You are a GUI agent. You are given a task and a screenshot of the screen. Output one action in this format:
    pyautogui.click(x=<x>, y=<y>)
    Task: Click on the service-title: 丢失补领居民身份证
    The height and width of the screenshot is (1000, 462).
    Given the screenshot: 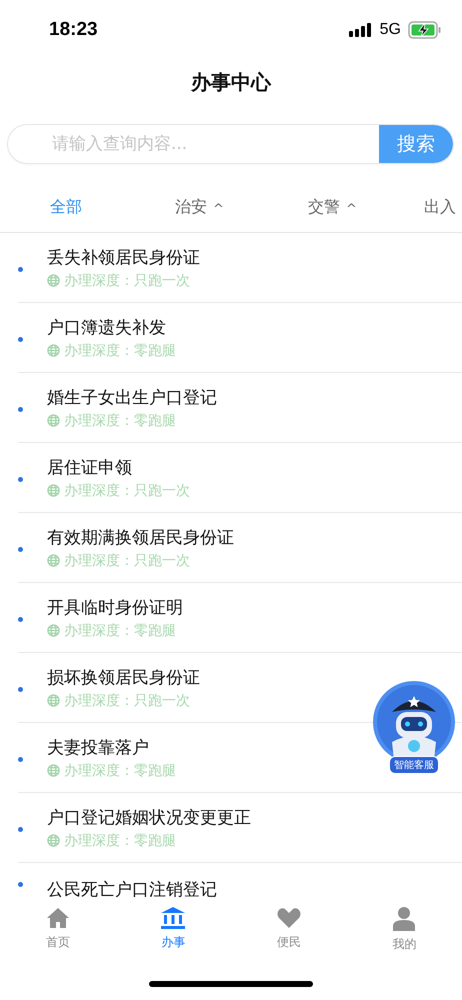 What is the action you would take?
    pyautogui.click(x=123, y=257)
    